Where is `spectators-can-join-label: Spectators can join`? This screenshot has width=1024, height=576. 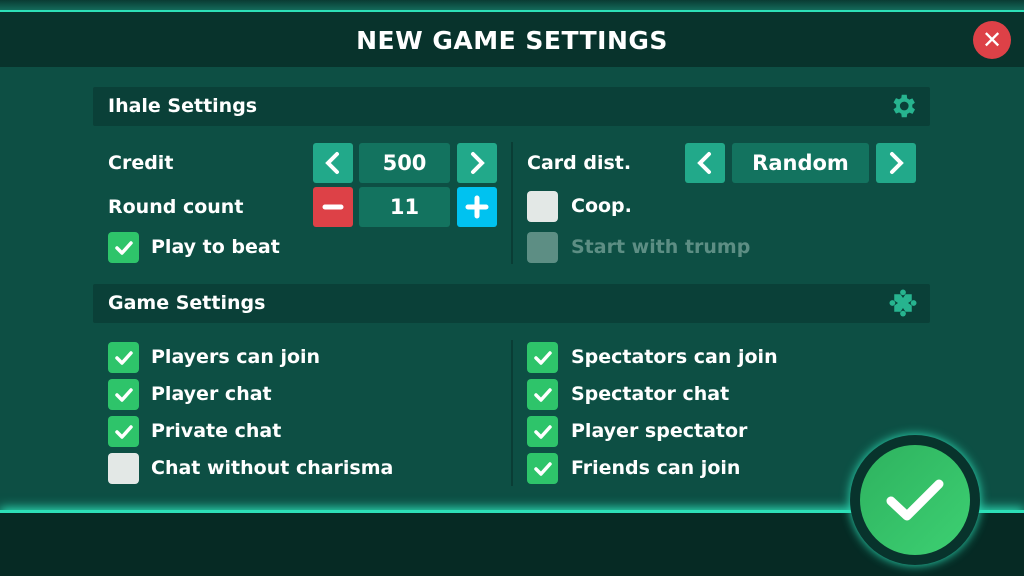 spectators-can-join-label: Spectators can join is located at coordinates (674, 357).